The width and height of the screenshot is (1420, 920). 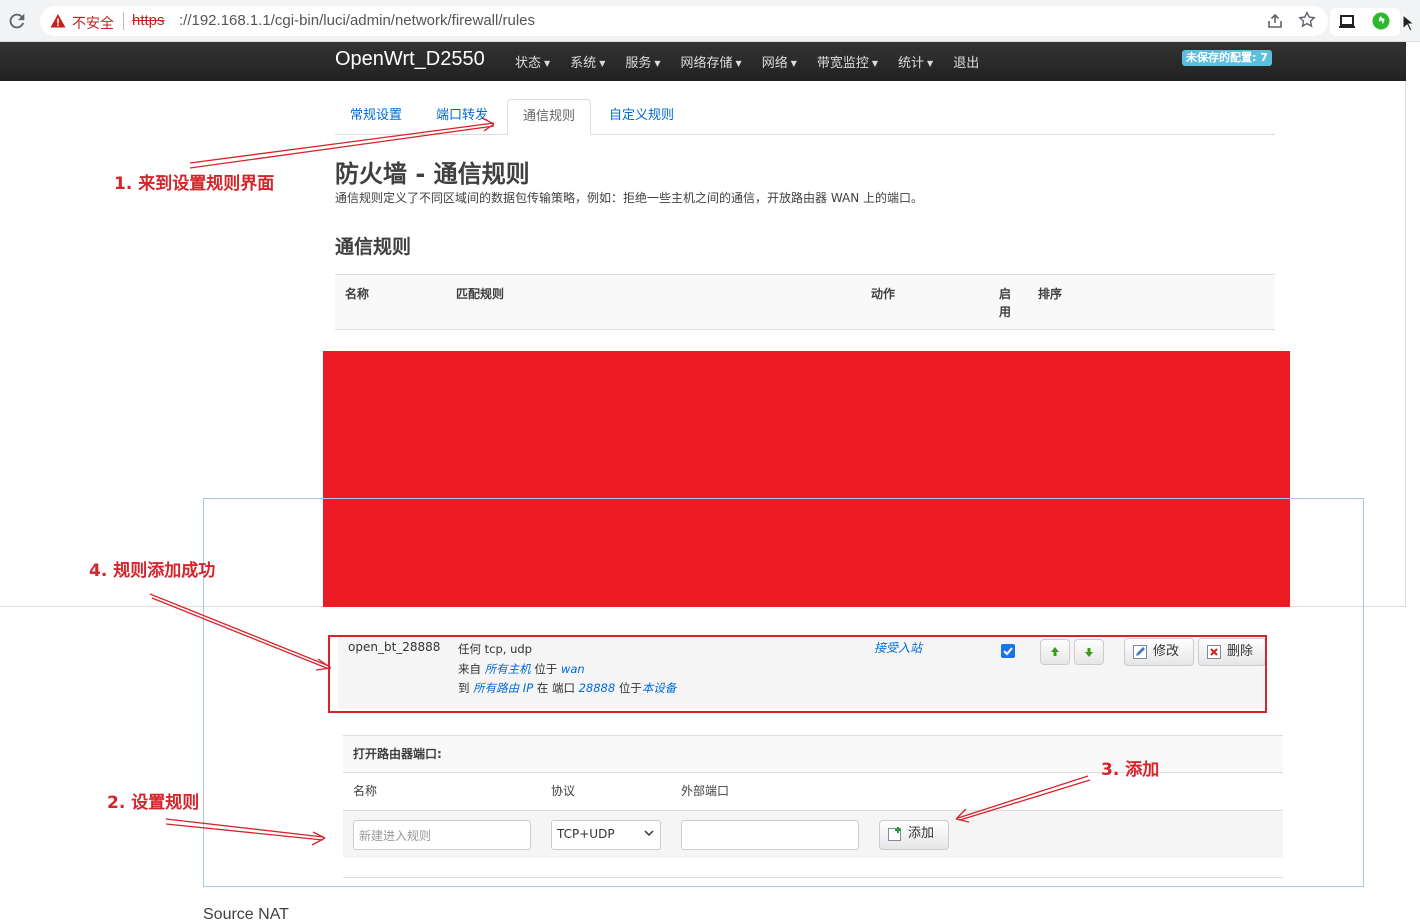 What do you see at coordinates (563, 791) in the screenshot?
I see `label-protocol: 协议` at bounding box center [563, 791].